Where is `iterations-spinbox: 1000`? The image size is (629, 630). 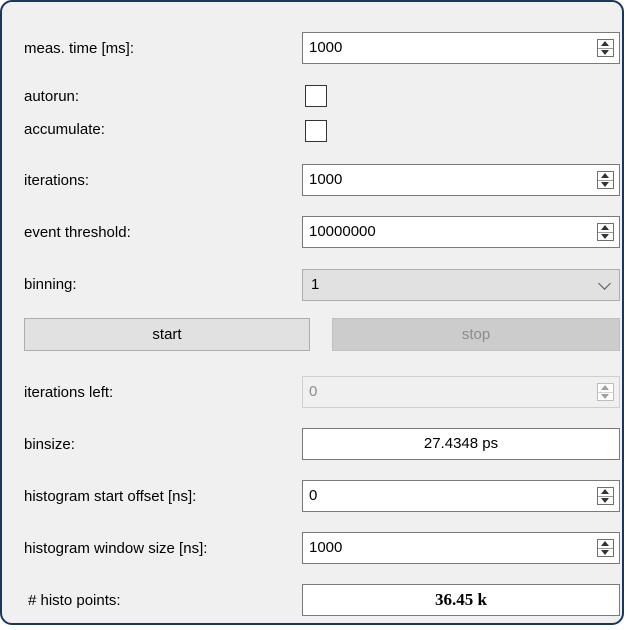 iterations-spinbox: 1000 is located at coordinates (461, 180).